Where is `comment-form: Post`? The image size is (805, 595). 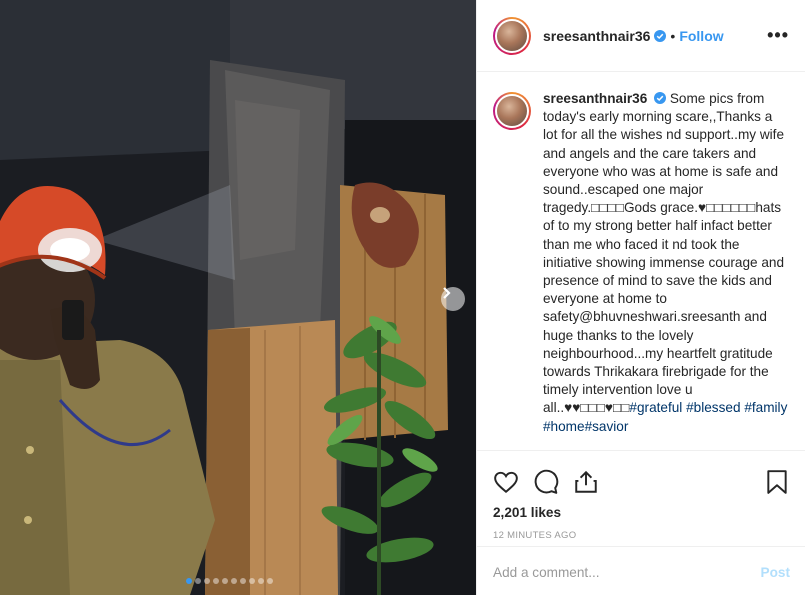 comment-form: Post is located at coordinates (641, 570).